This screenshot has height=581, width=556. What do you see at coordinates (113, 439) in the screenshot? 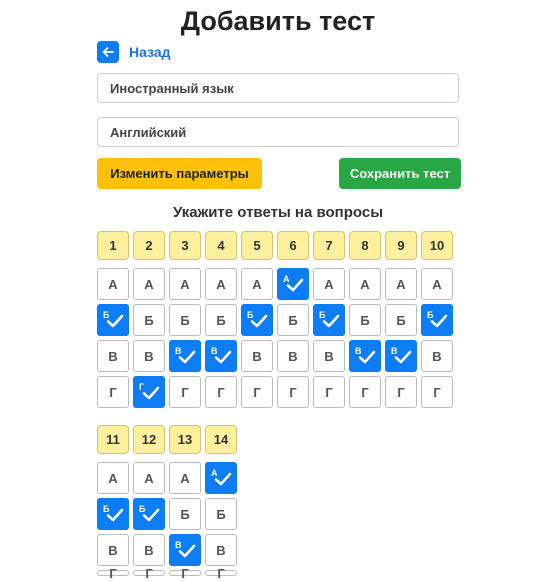
I see `question-number: 11` at bounding box center [113, 439].